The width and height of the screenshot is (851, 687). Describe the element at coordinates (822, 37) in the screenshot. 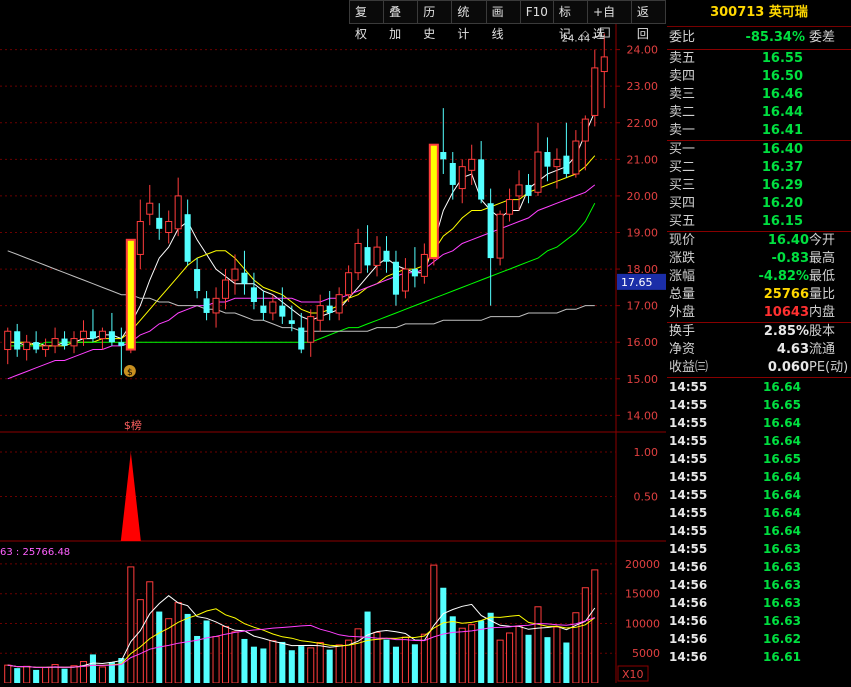

I see `weicha-label: 委差` at that location.